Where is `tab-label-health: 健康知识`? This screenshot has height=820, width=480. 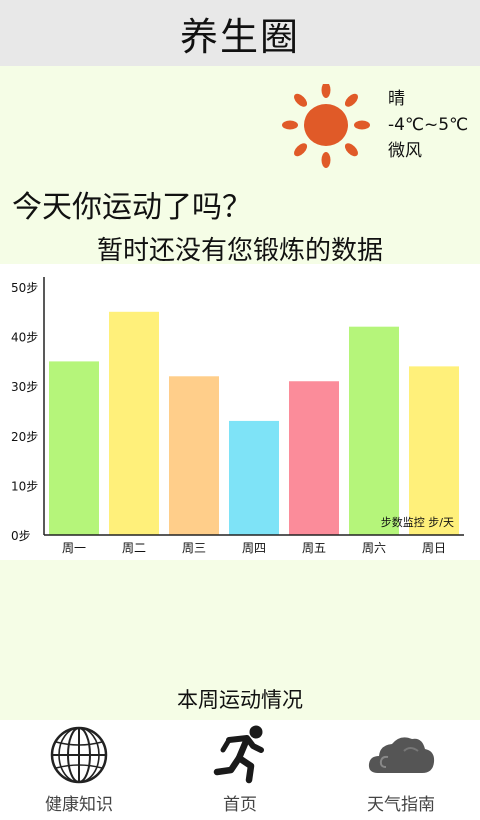
tab-label-health: 健康知识 is located at coordinates (79, 805).